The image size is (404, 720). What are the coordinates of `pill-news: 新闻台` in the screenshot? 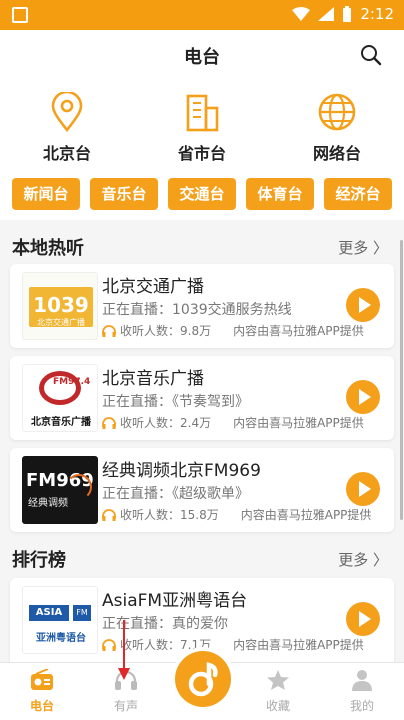 It's located at (46, 194).